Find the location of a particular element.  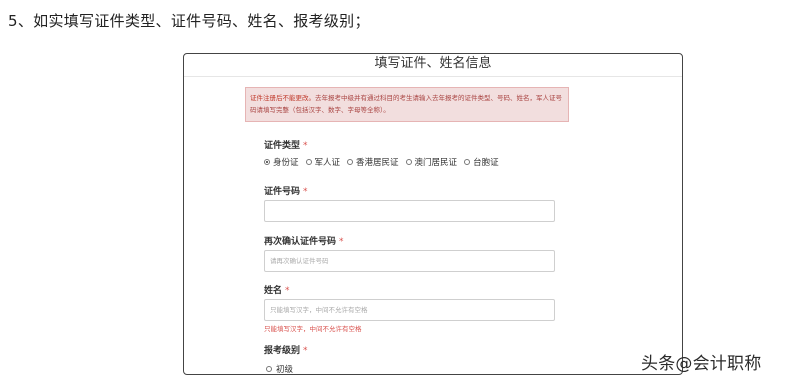

radio-level-junior: 初级 is located at coordinates (280, 369).